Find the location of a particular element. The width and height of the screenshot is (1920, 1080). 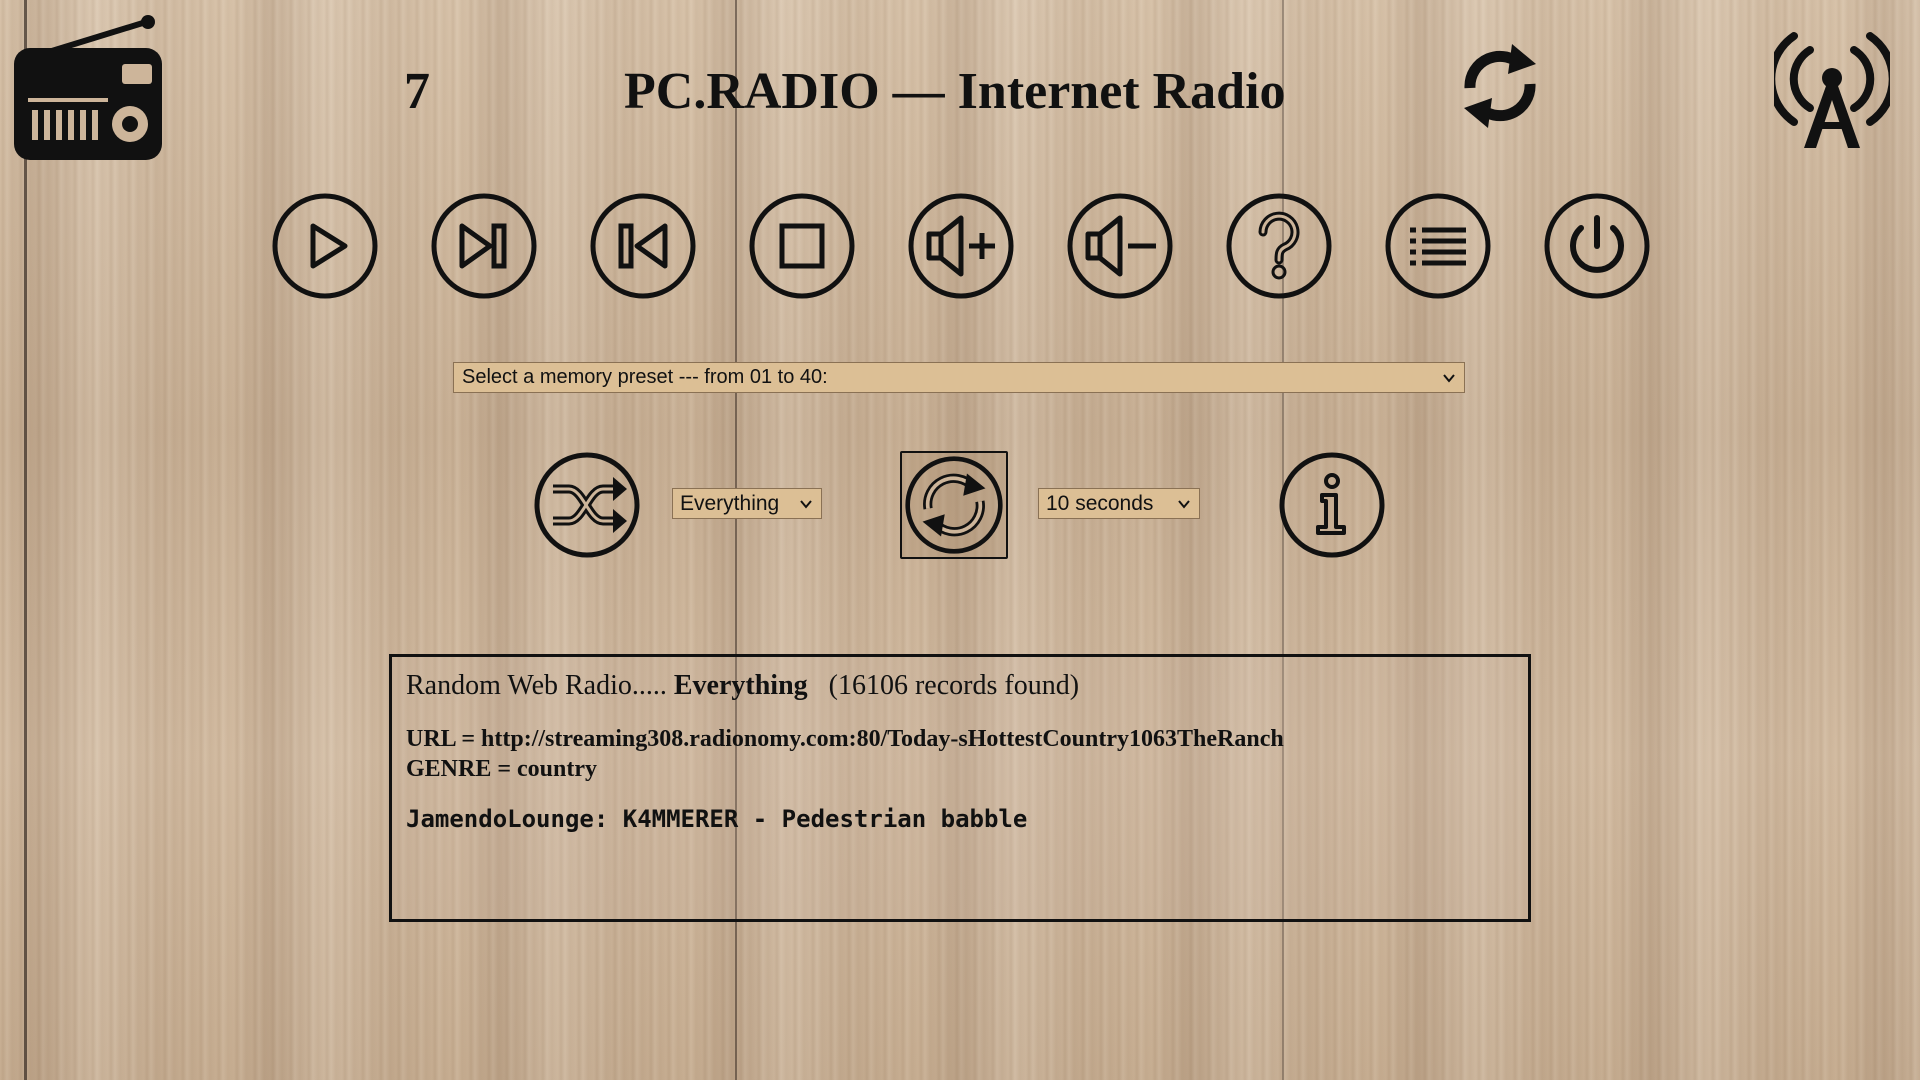

records-count: (16106 records found) is located at coordinates (954, 685).